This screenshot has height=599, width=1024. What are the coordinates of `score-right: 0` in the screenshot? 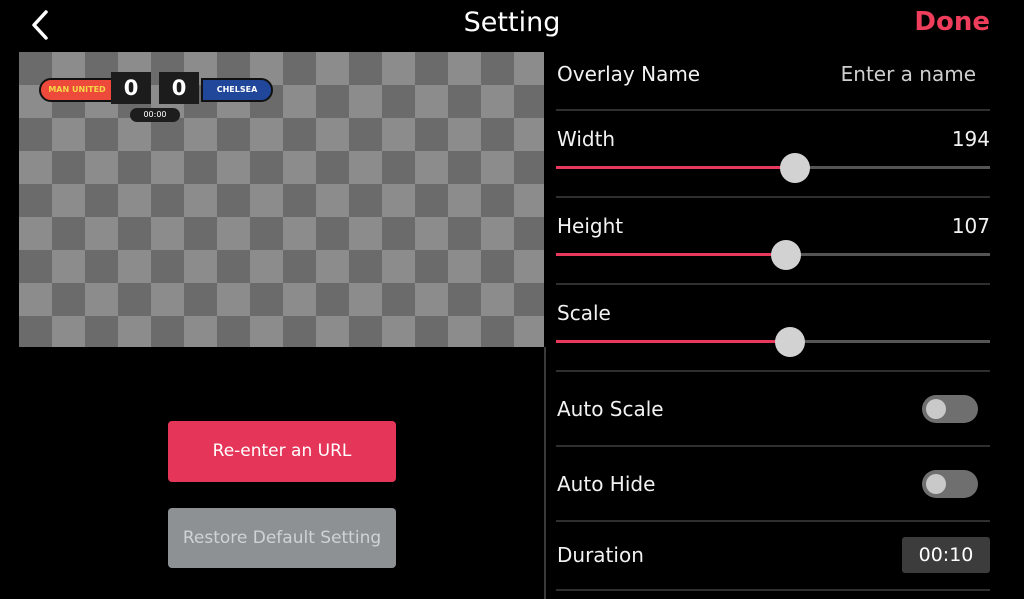 It's located at (179, 88).